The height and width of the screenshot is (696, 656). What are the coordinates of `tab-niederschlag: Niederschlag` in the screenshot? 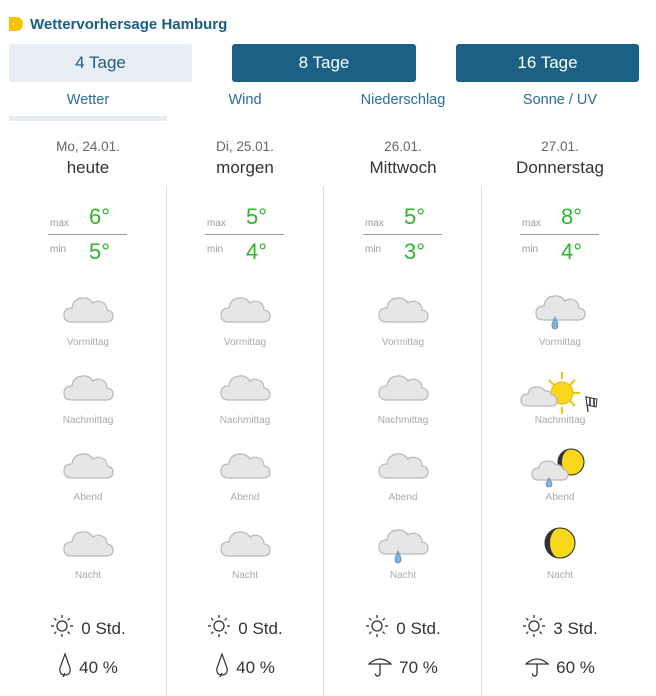 It's located at (403, 103).